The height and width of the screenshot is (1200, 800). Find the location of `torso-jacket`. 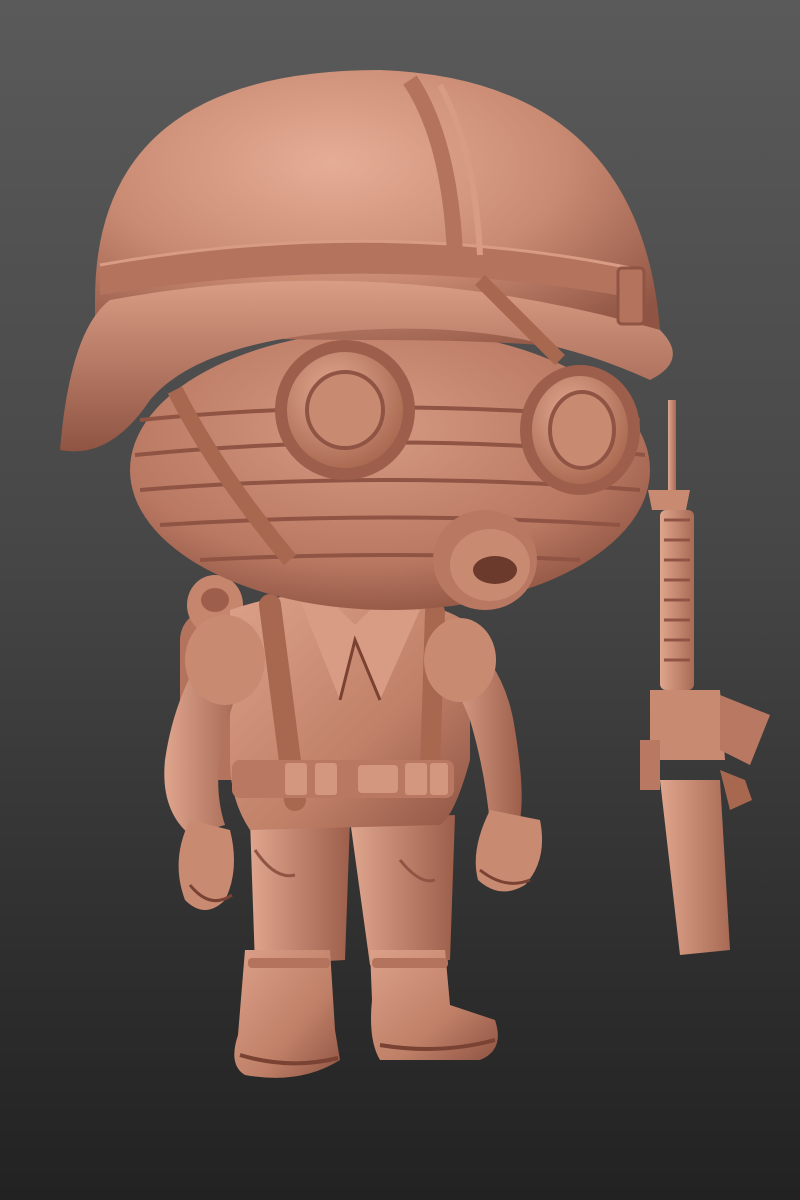

torso-jacket is located at coordinates (350, 712).